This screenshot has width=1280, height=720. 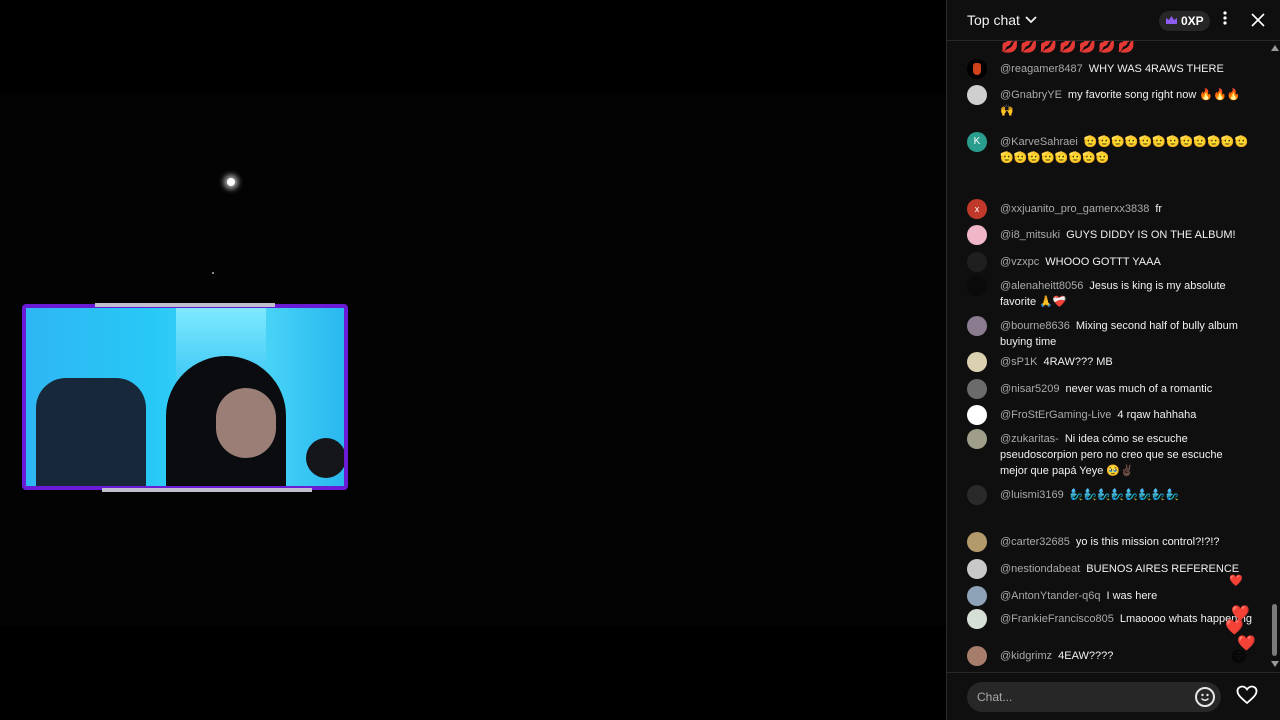 I want to click on chat-message: @reagamer8487 WHY WAS 4RAWS THERE, so click(x=1112, y=69).